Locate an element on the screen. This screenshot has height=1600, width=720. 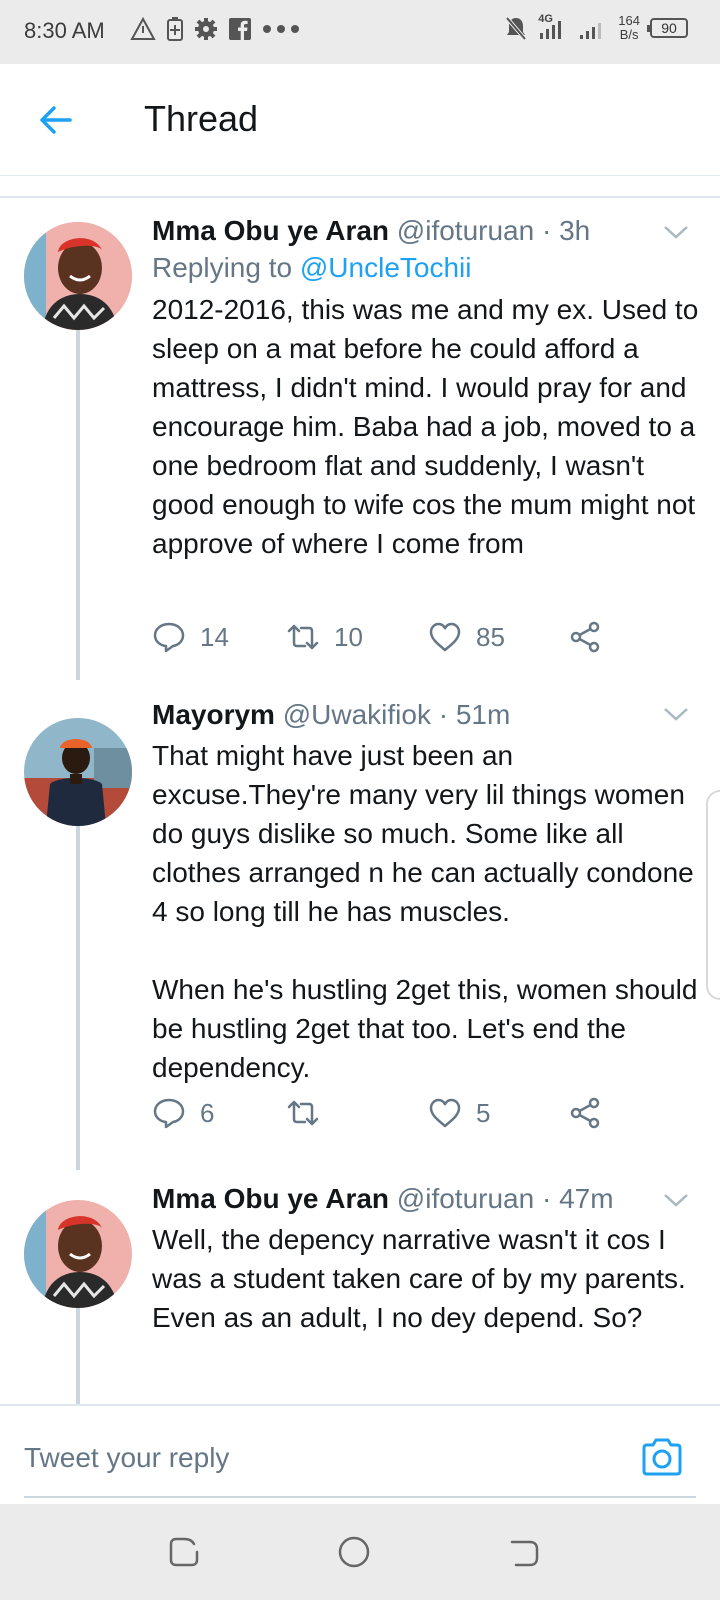
signal-4g-icon: 4G is located at coordinates (553, 27).